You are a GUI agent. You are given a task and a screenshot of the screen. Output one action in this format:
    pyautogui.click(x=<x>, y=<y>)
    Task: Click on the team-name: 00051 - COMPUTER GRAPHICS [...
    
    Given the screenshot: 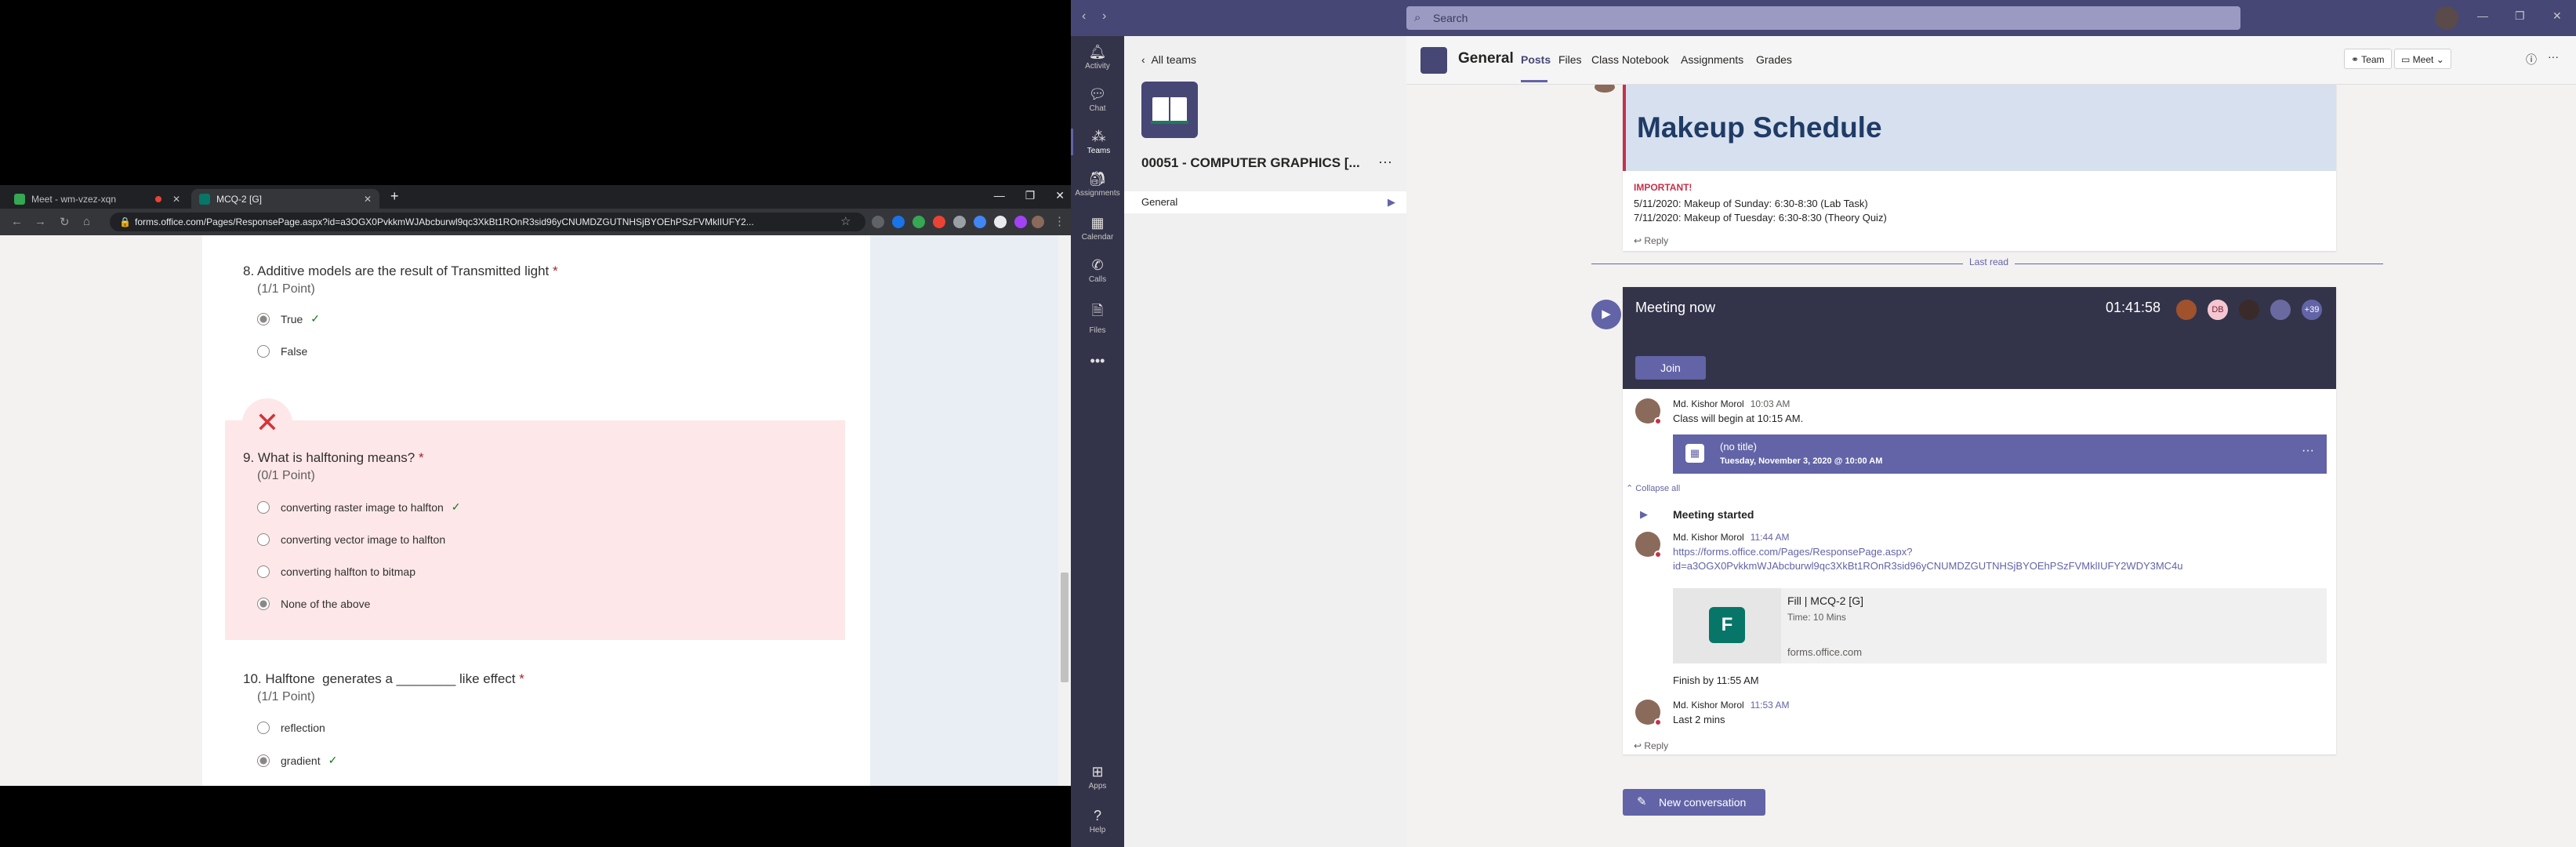 What is the action you would take?
    pyautogui.click(x=1255, y=163)
    